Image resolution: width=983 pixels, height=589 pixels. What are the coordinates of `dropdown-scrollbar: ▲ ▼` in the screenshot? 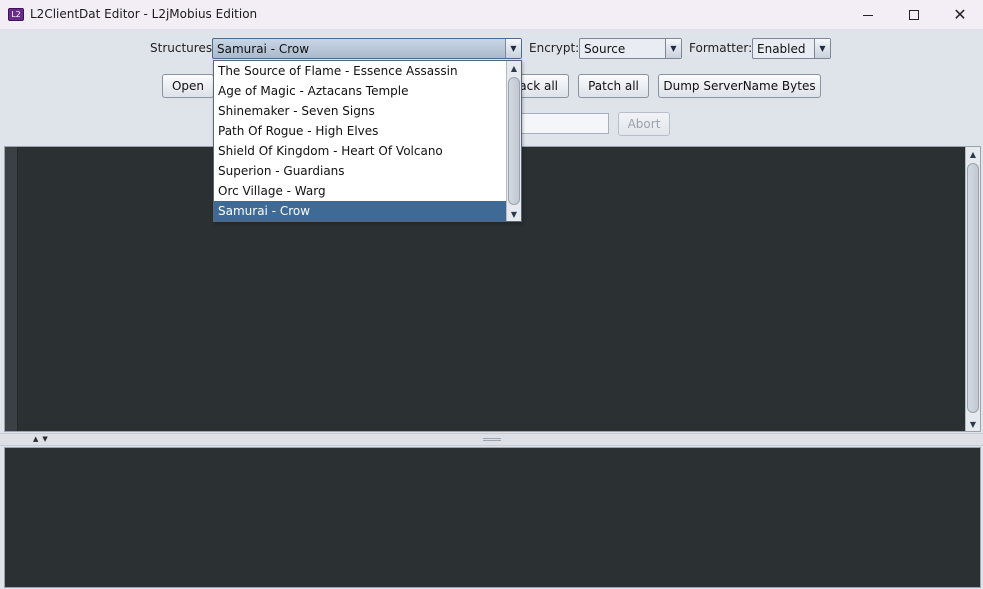 It's located at (513, 141).